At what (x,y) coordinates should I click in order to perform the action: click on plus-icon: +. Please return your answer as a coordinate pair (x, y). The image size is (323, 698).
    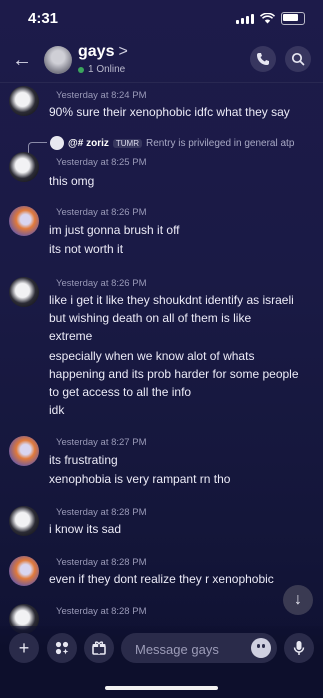
    Looking at the image, I should click on (24, 647).